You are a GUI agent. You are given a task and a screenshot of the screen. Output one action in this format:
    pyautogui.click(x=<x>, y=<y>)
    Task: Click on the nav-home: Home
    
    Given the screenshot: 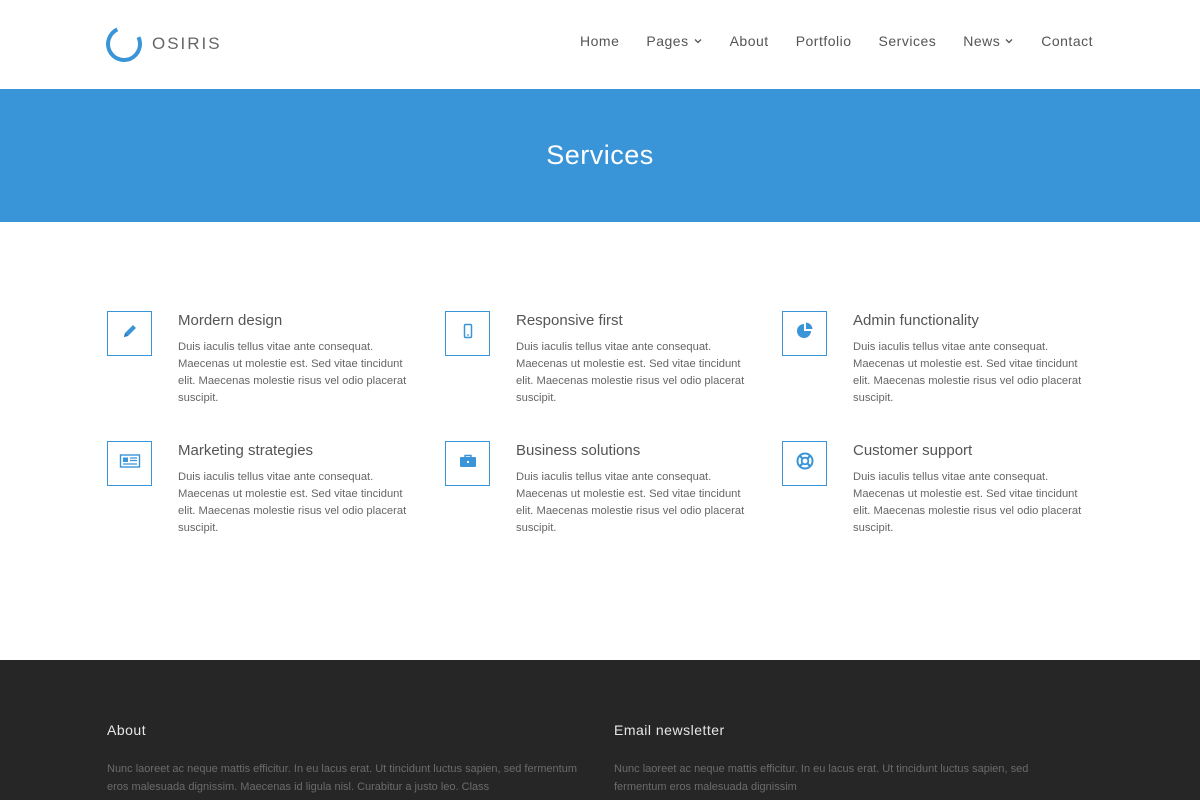 What is the action you would take?
    pyautogui.click(x=599, y=41)
    